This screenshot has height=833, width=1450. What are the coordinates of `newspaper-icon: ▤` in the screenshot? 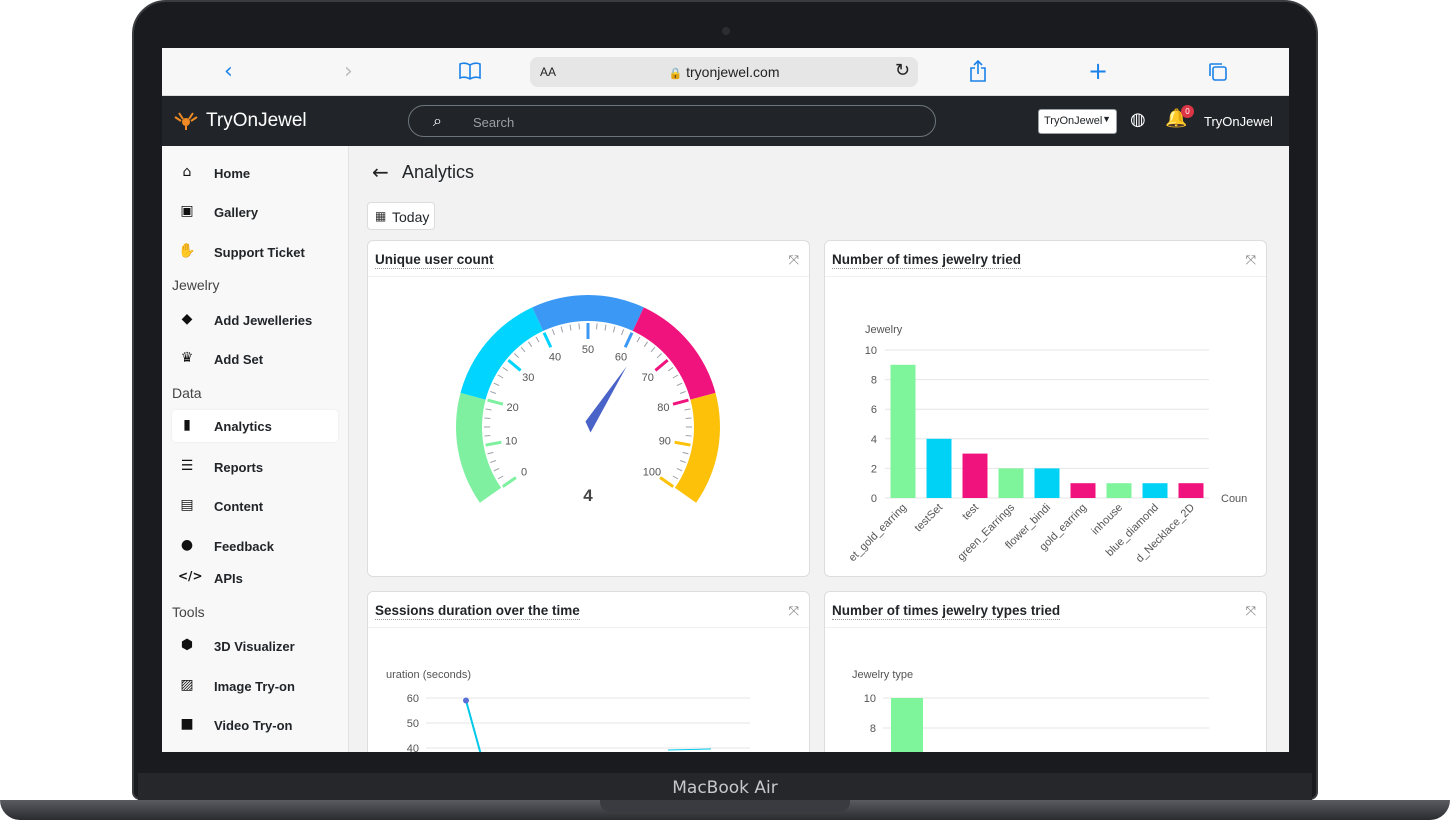 It's located at (187, 505).